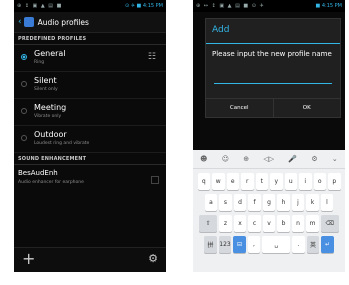 This screenshot has width=349, height=285. What do you see at coordinates (155, 180) in the screenshot?
I see `enhancement-checkbox` at bounding box center [155, 180].